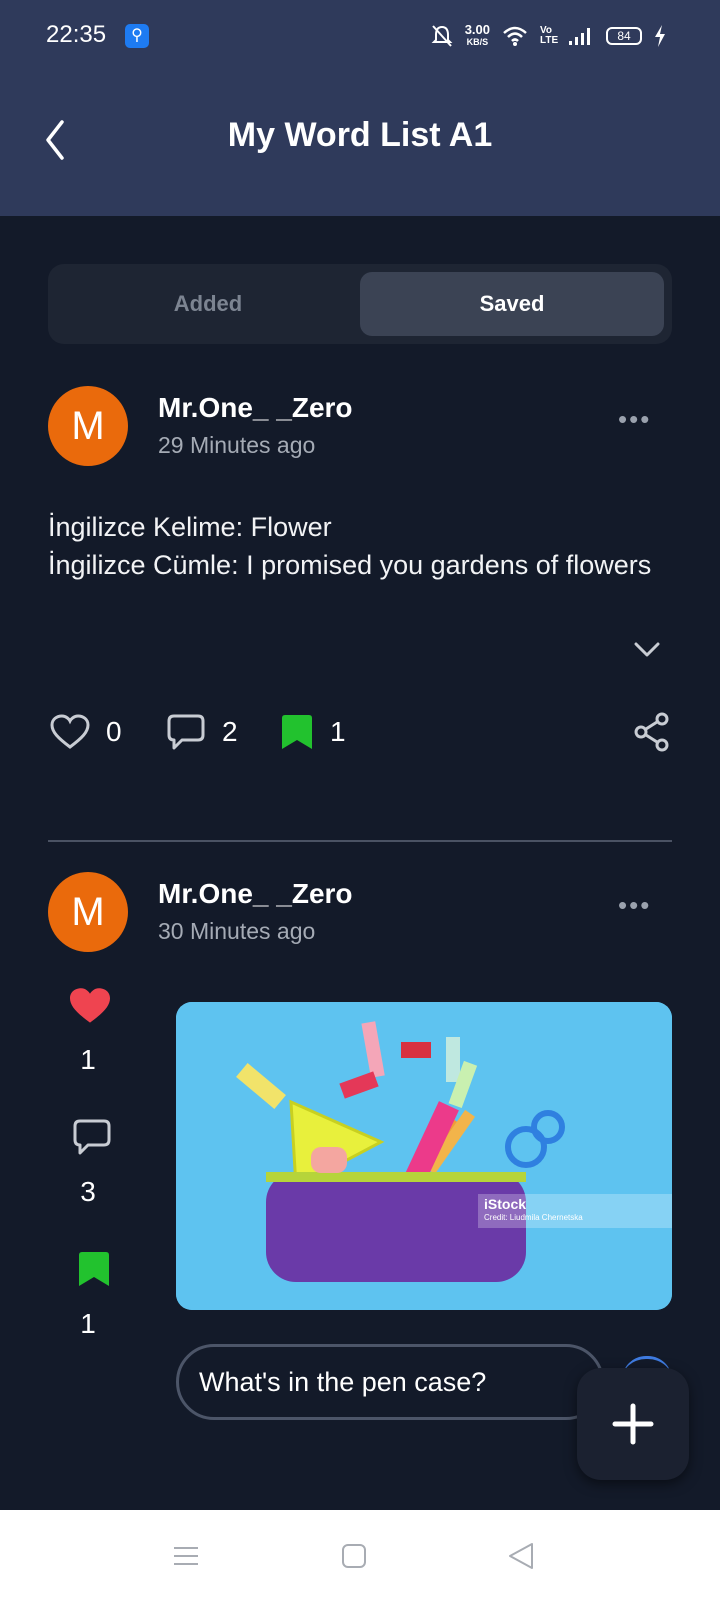 This screenshot has height=1600, width=720. I want to click on battery-indicator: 84, so click(624, 36).